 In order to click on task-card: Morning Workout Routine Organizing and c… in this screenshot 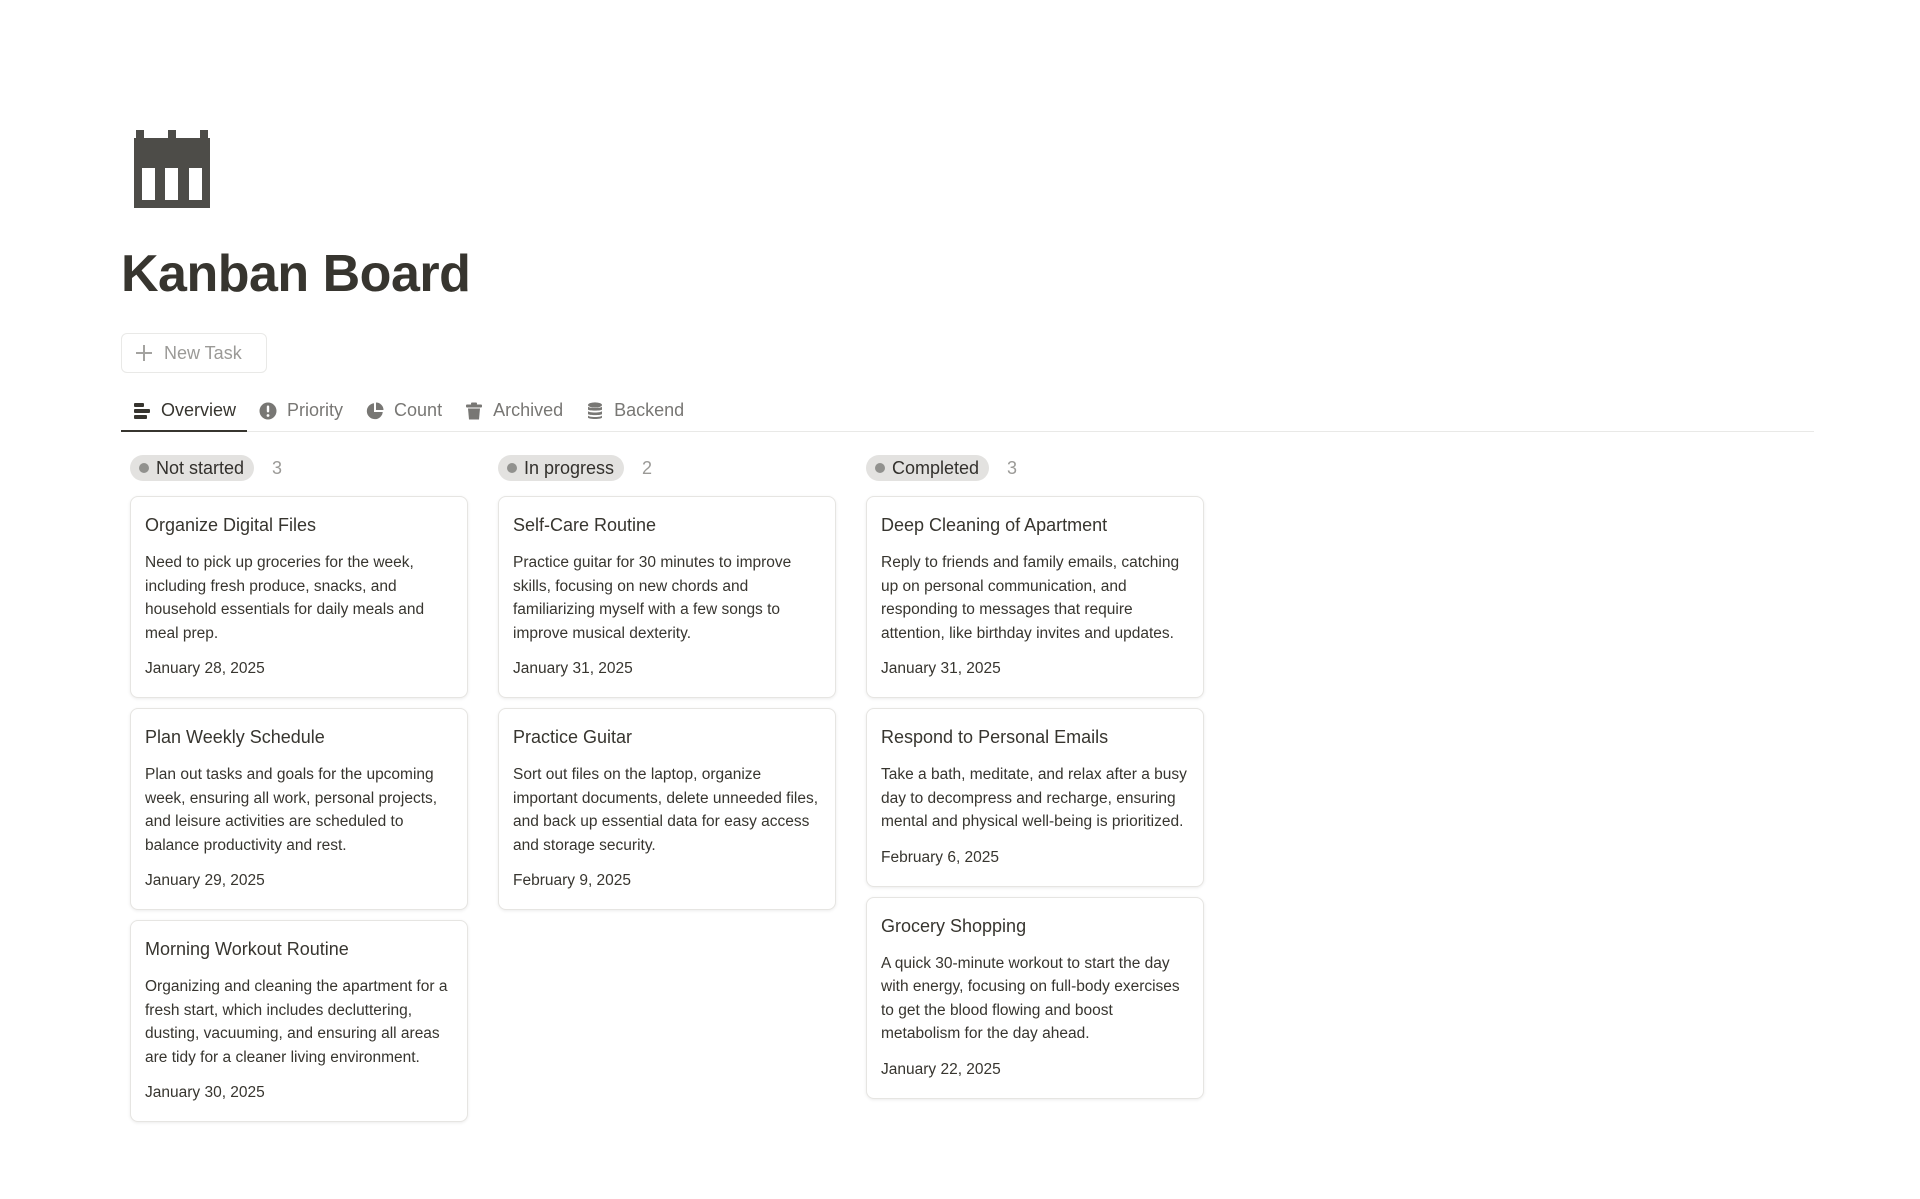, I will do `click(299, 1021)`.